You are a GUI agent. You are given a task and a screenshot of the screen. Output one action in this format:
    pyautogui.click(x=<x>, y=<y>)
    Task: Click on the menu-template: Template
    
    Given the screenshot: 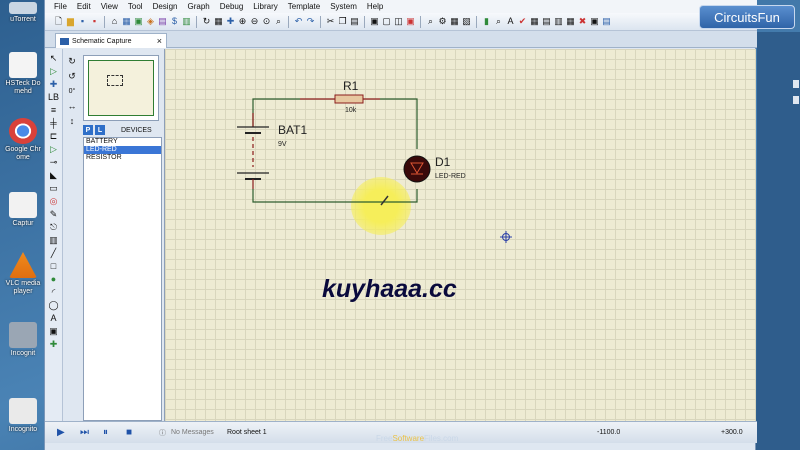 What is the action you would take?
    pyautogui.click(x=304, y=6)
    